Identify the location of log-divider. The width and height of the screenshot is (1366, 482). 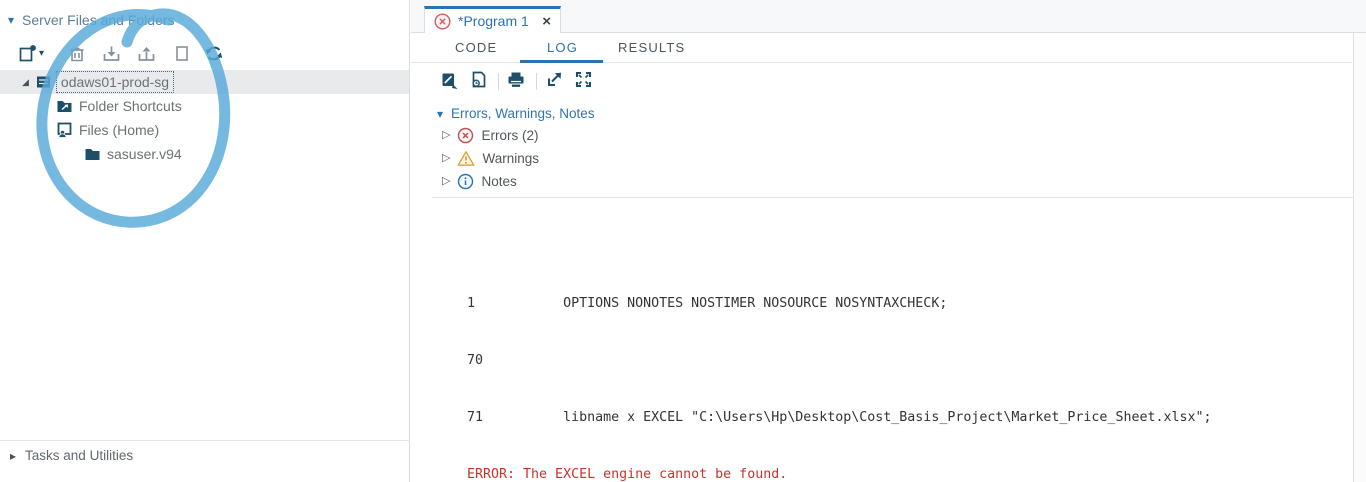
(892, 197).